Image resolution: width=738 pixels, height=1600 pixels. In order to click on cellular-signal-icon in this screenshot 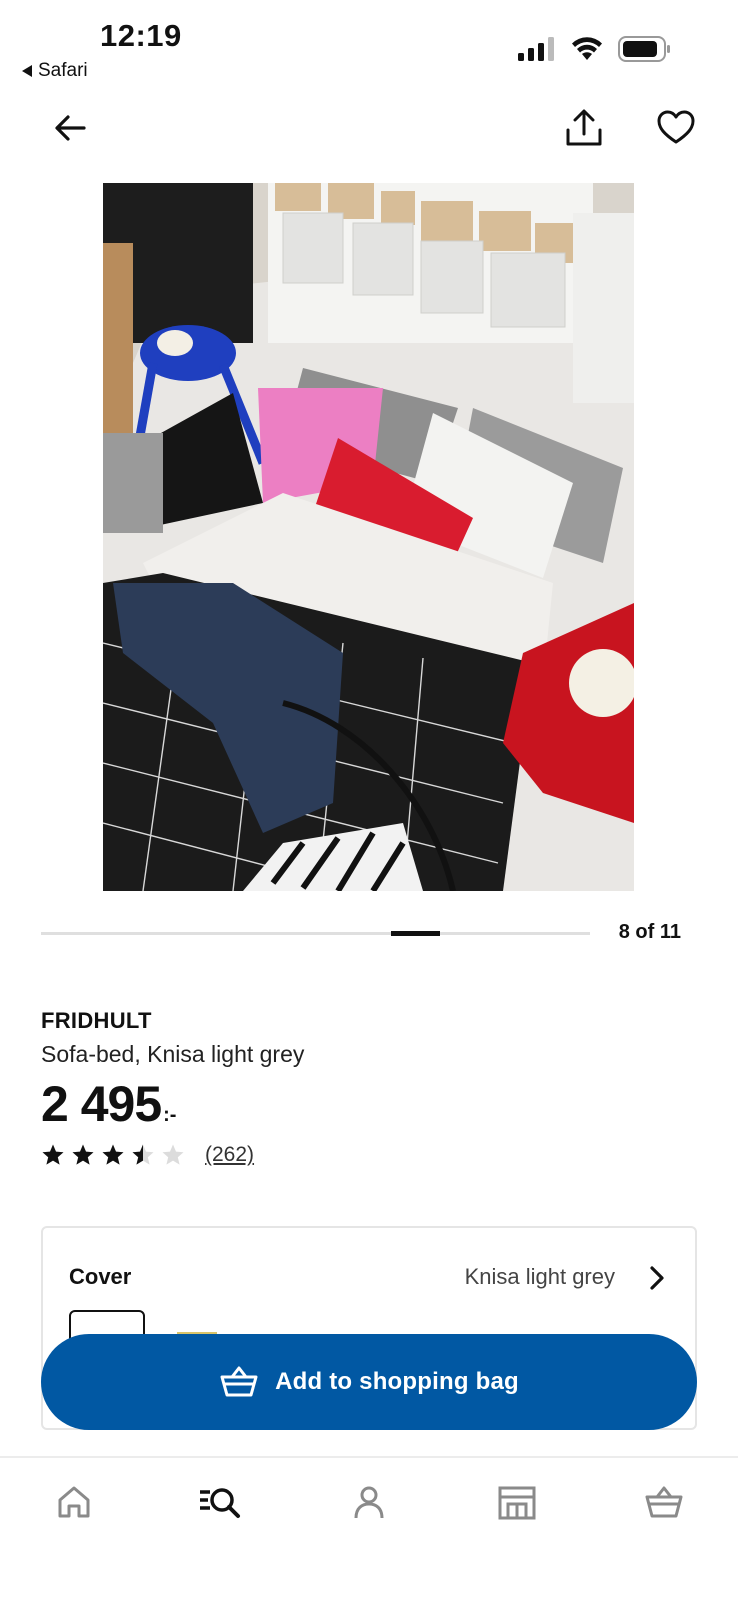, I will do `click(536, 49)`.